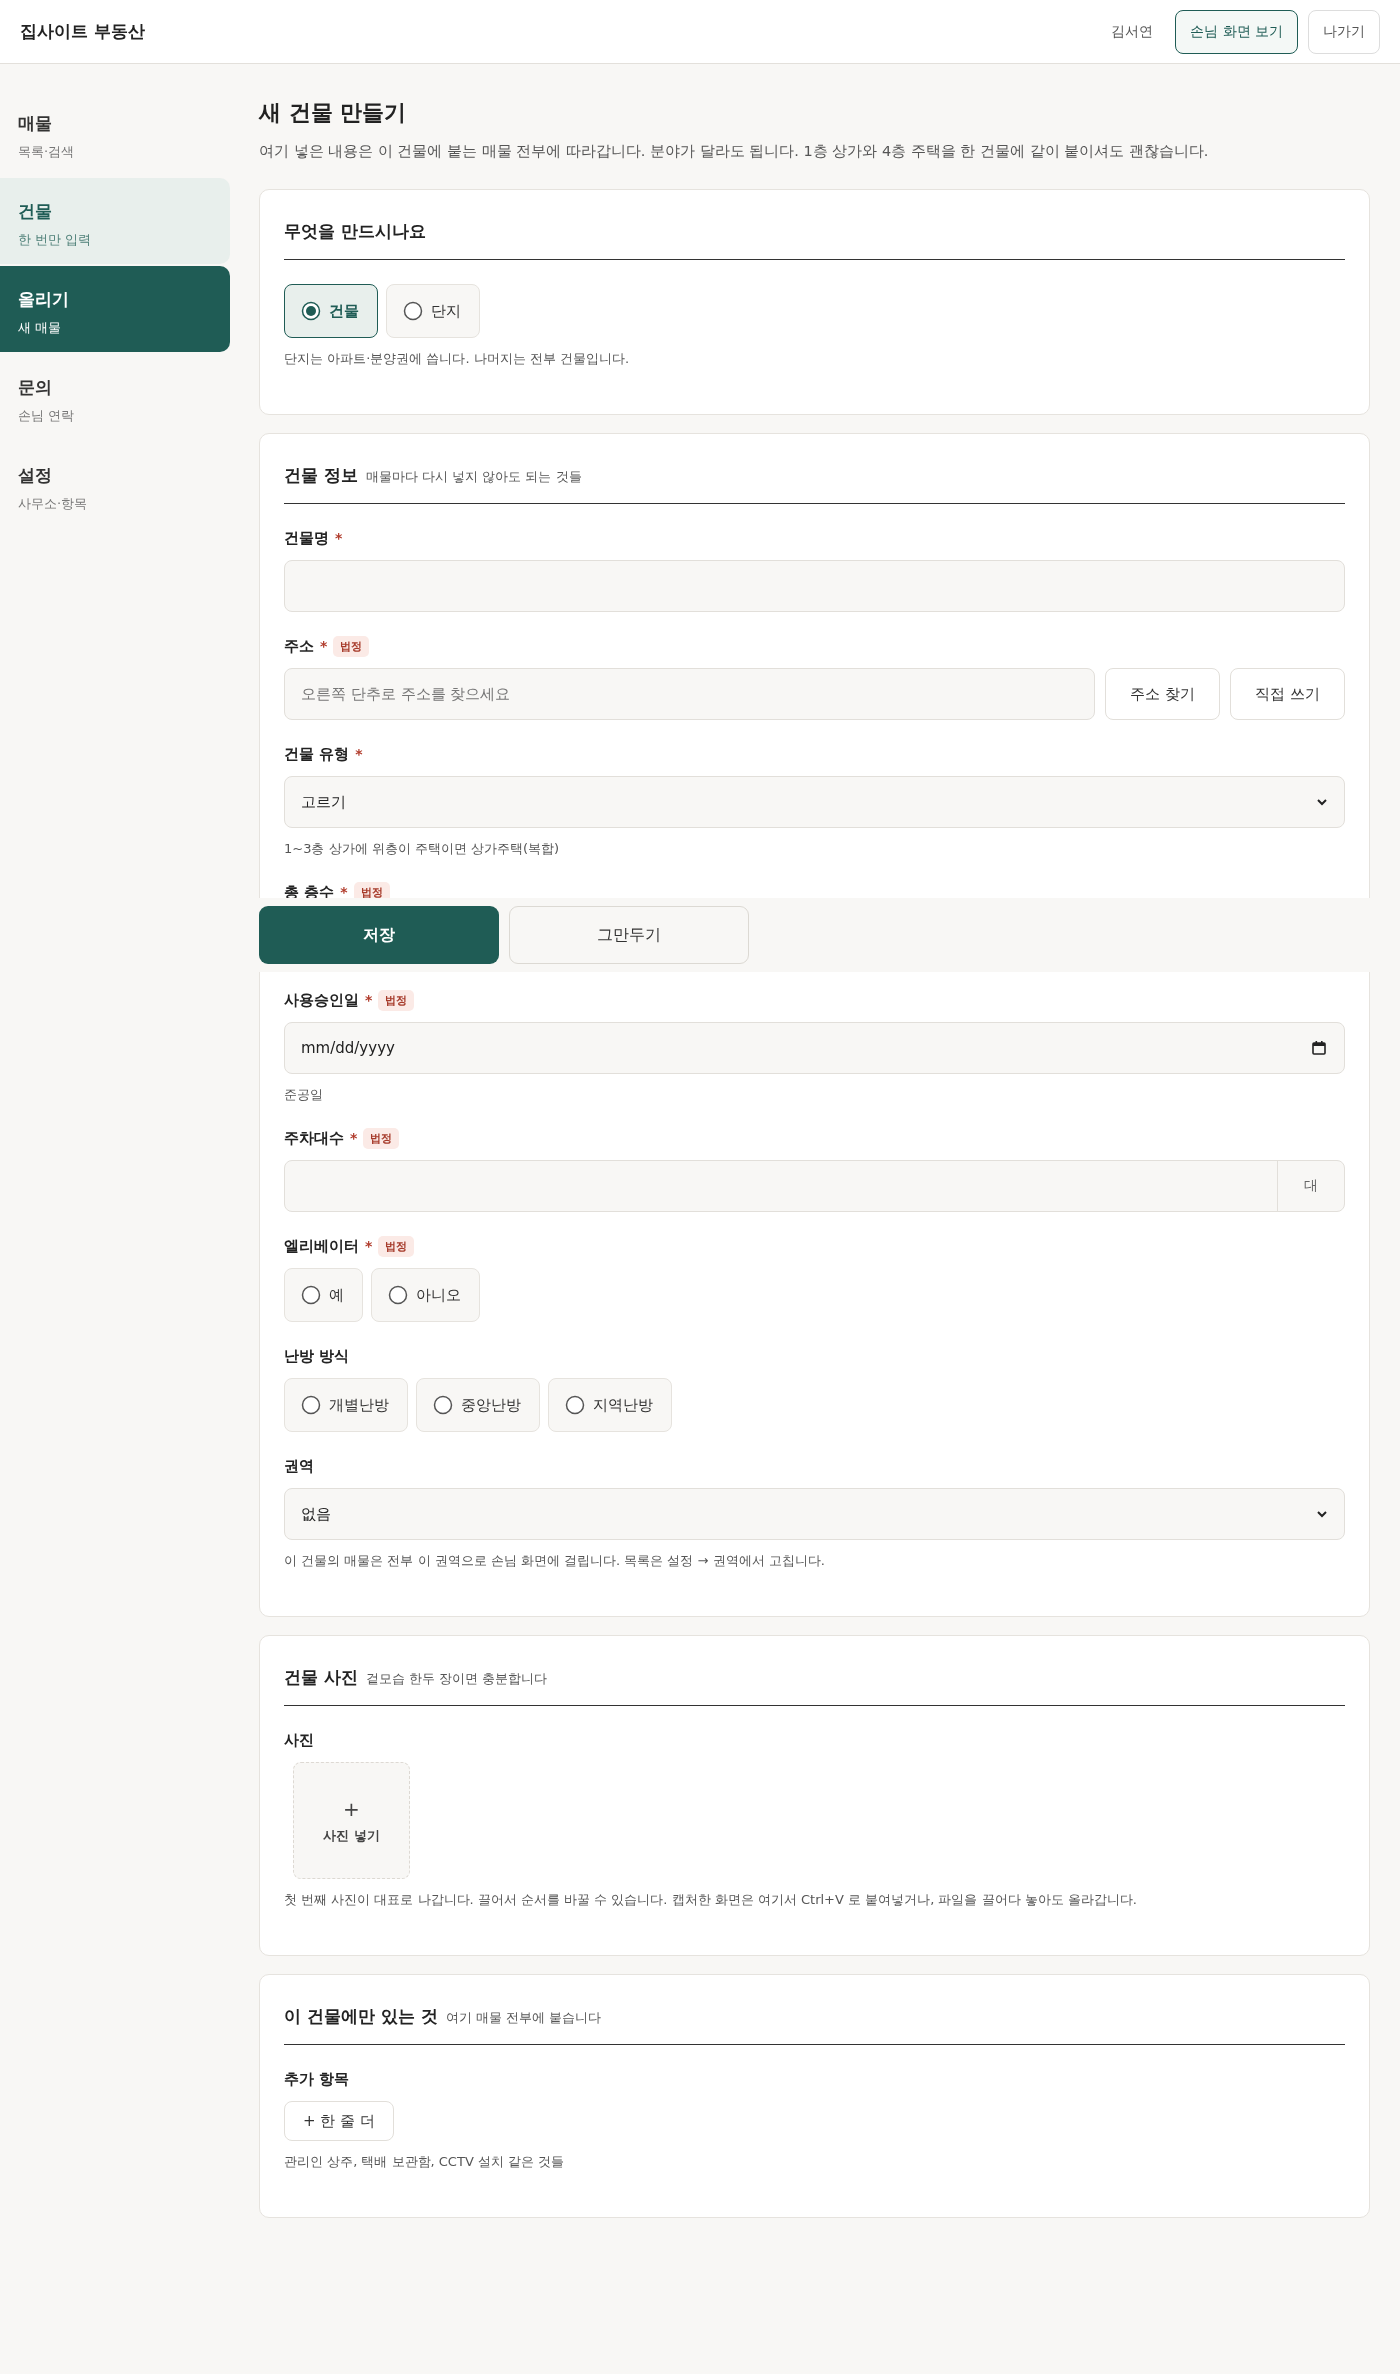 The image size is (1400, 2374). I want to click on number-field: 대, so click(814, 1186).